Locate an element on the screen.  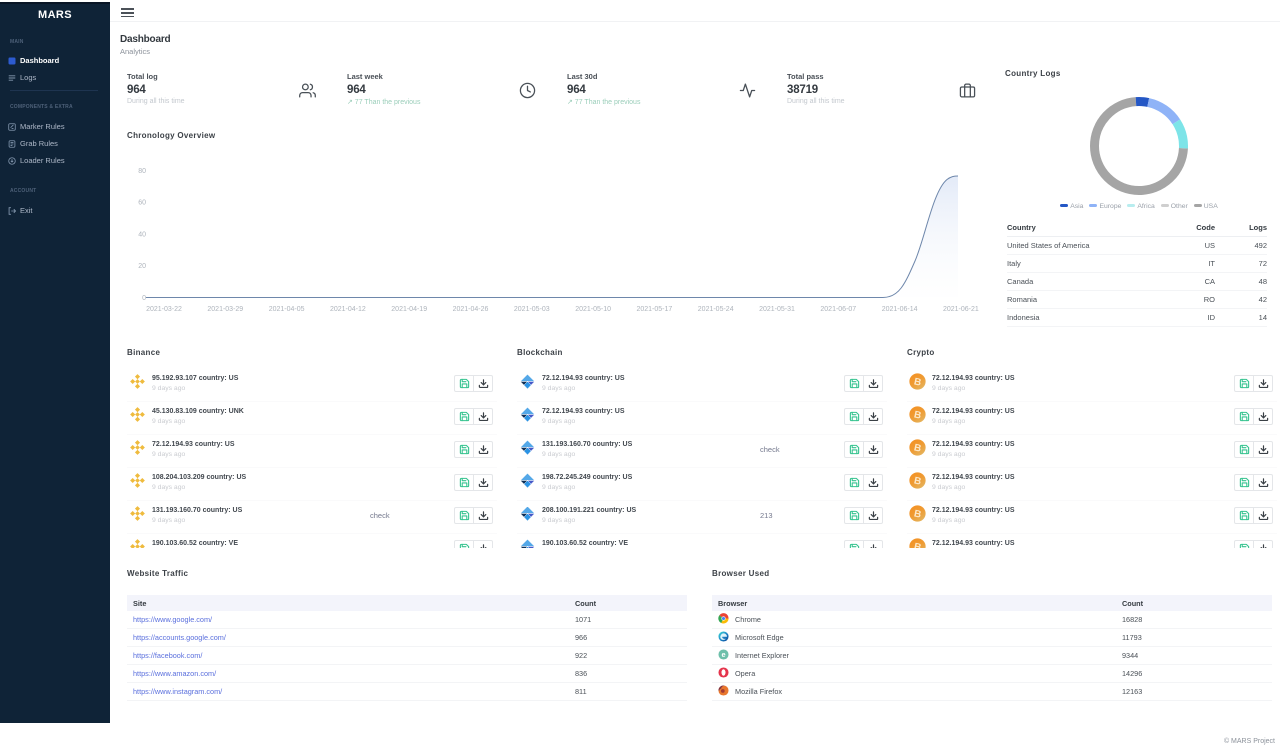
svg-text: 2021-04-19 is located at coordinates (409, 309).